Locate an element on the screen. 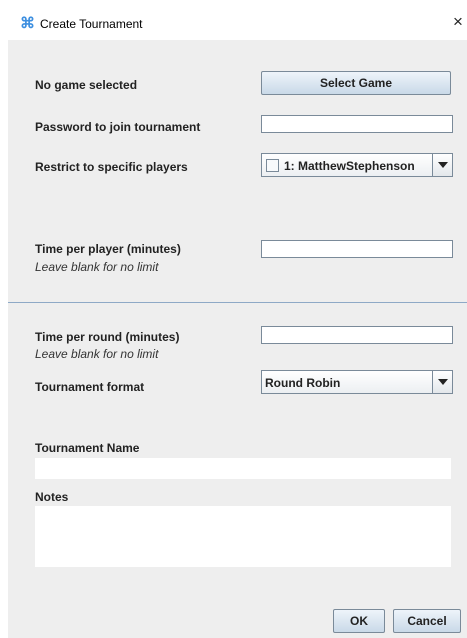  tournament-format-label: Tournament format is located at coordinates (90, 387).